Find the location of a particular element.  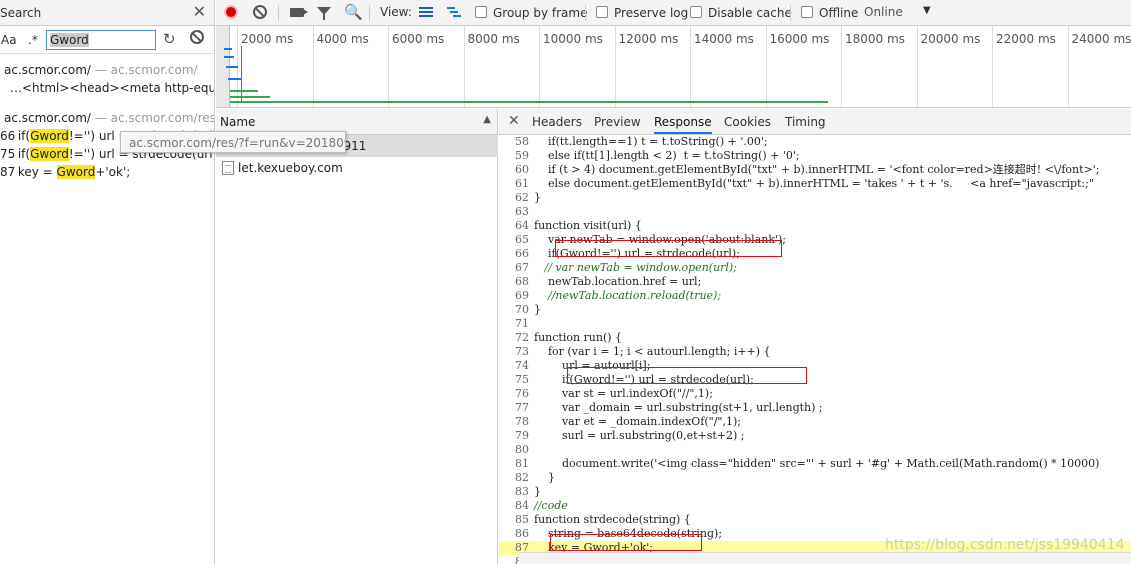

timeline-tick-label: 6000 ms is located at coordinates (418, 39).